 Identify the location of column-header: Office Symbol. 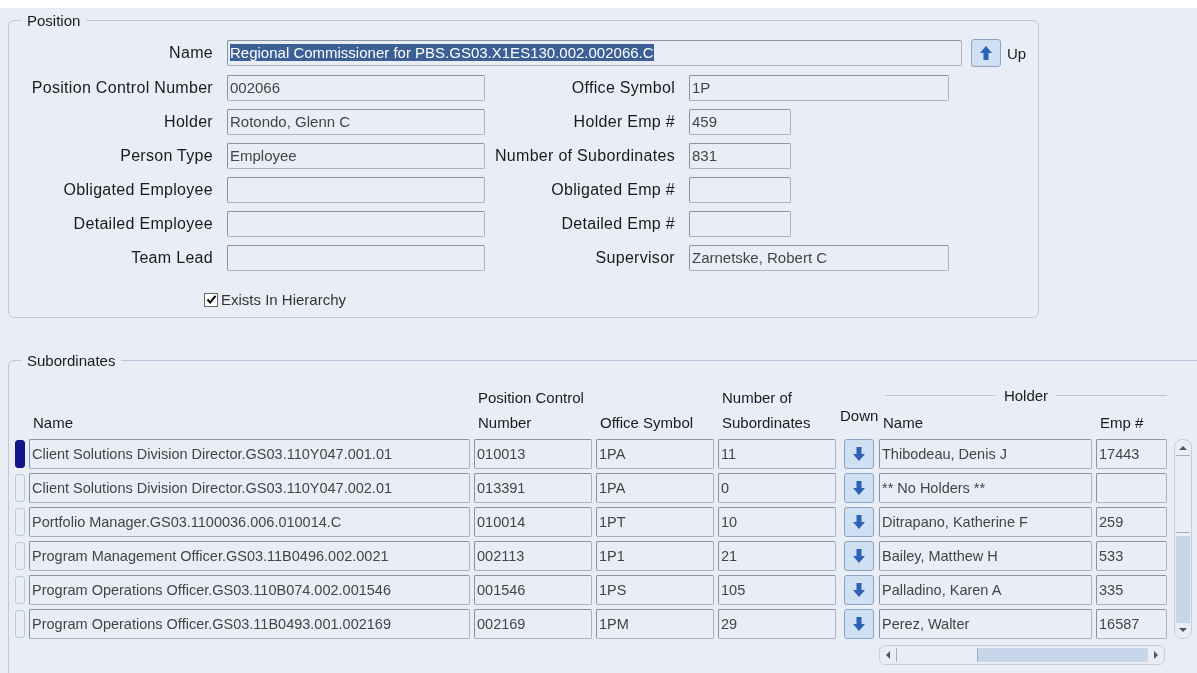
(647, 423).